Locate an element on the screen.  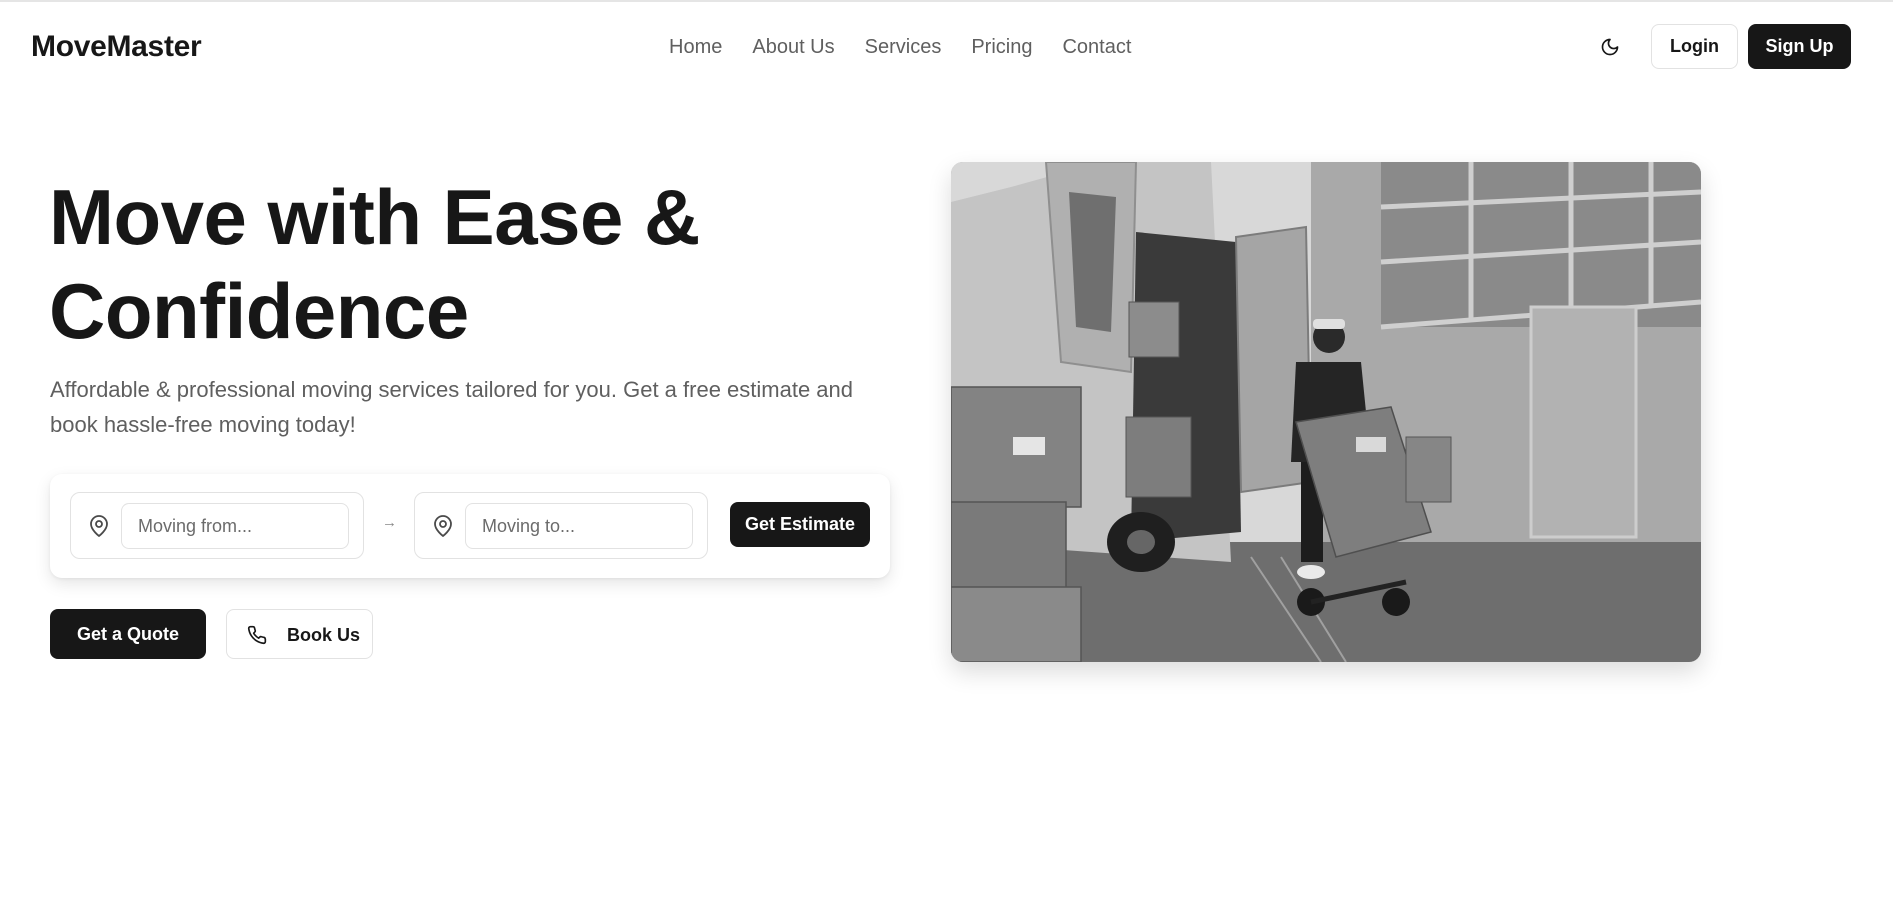
moving-to-group is located at coordinates (561, 525).